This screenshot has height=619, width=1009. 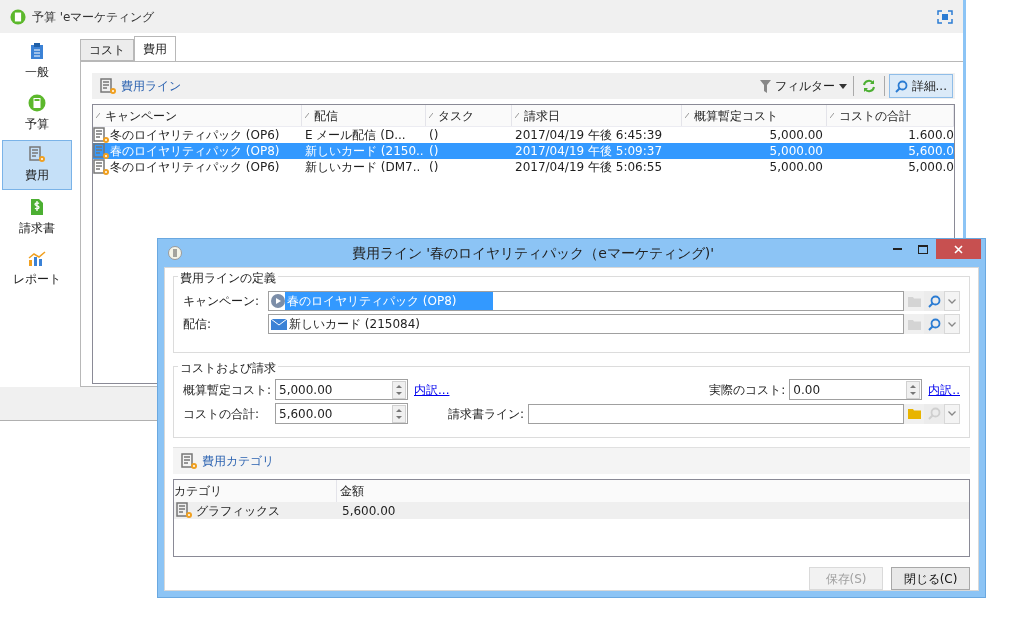 I want to click on table-cell: 新しいカード (2150.., so click(x=364, y=151).